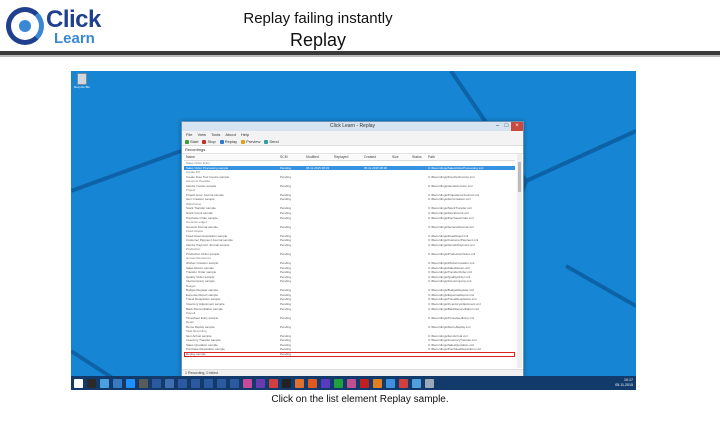  Describe the element at coordinates (189, 134) in the screenshot. I see `menu-file: File` at that location.